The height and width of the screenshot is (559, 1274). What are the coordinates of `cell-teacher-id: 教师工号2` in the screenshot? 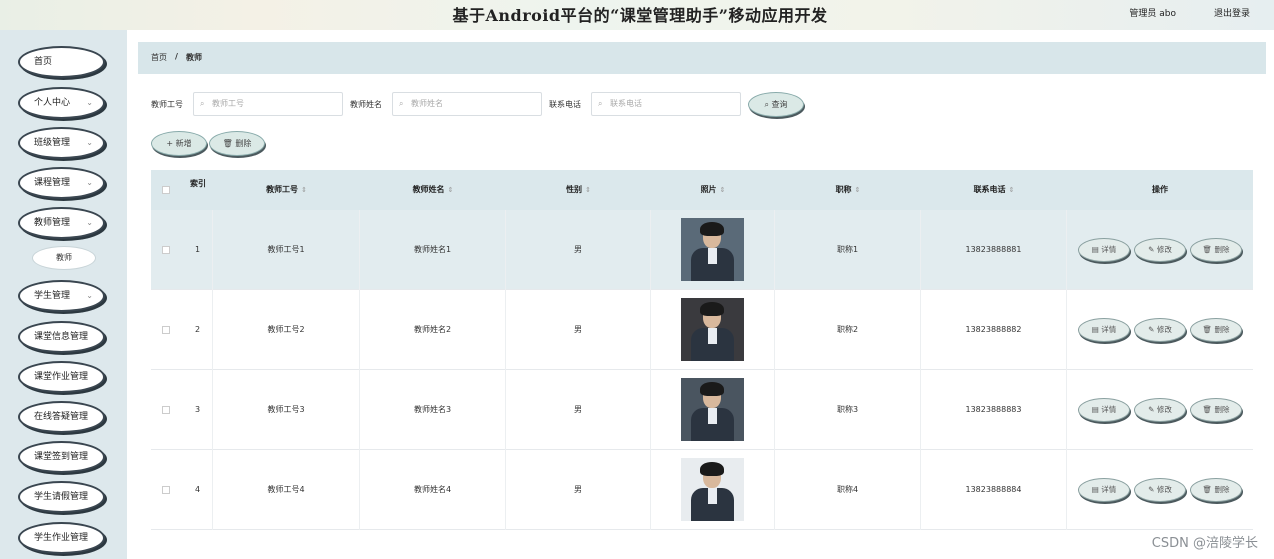 It's located at (286, 330).